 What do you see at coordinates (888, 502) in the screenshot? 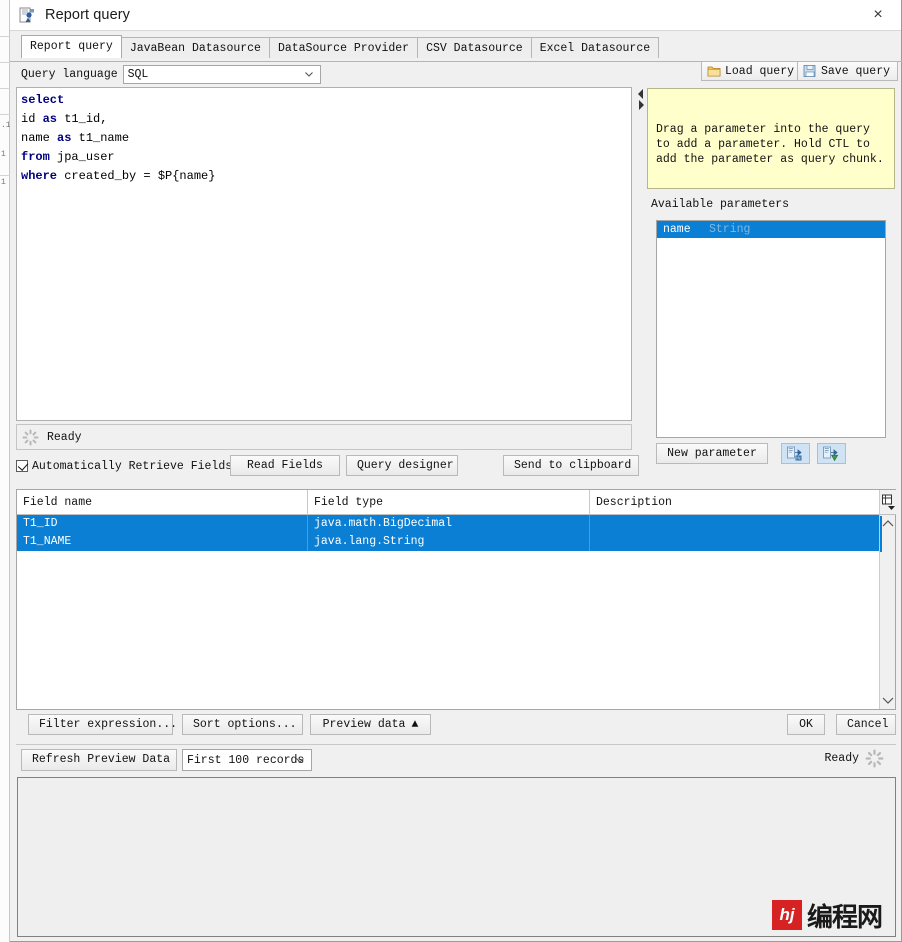
I see `column-picker-icon` at bounding box center [888, 502].